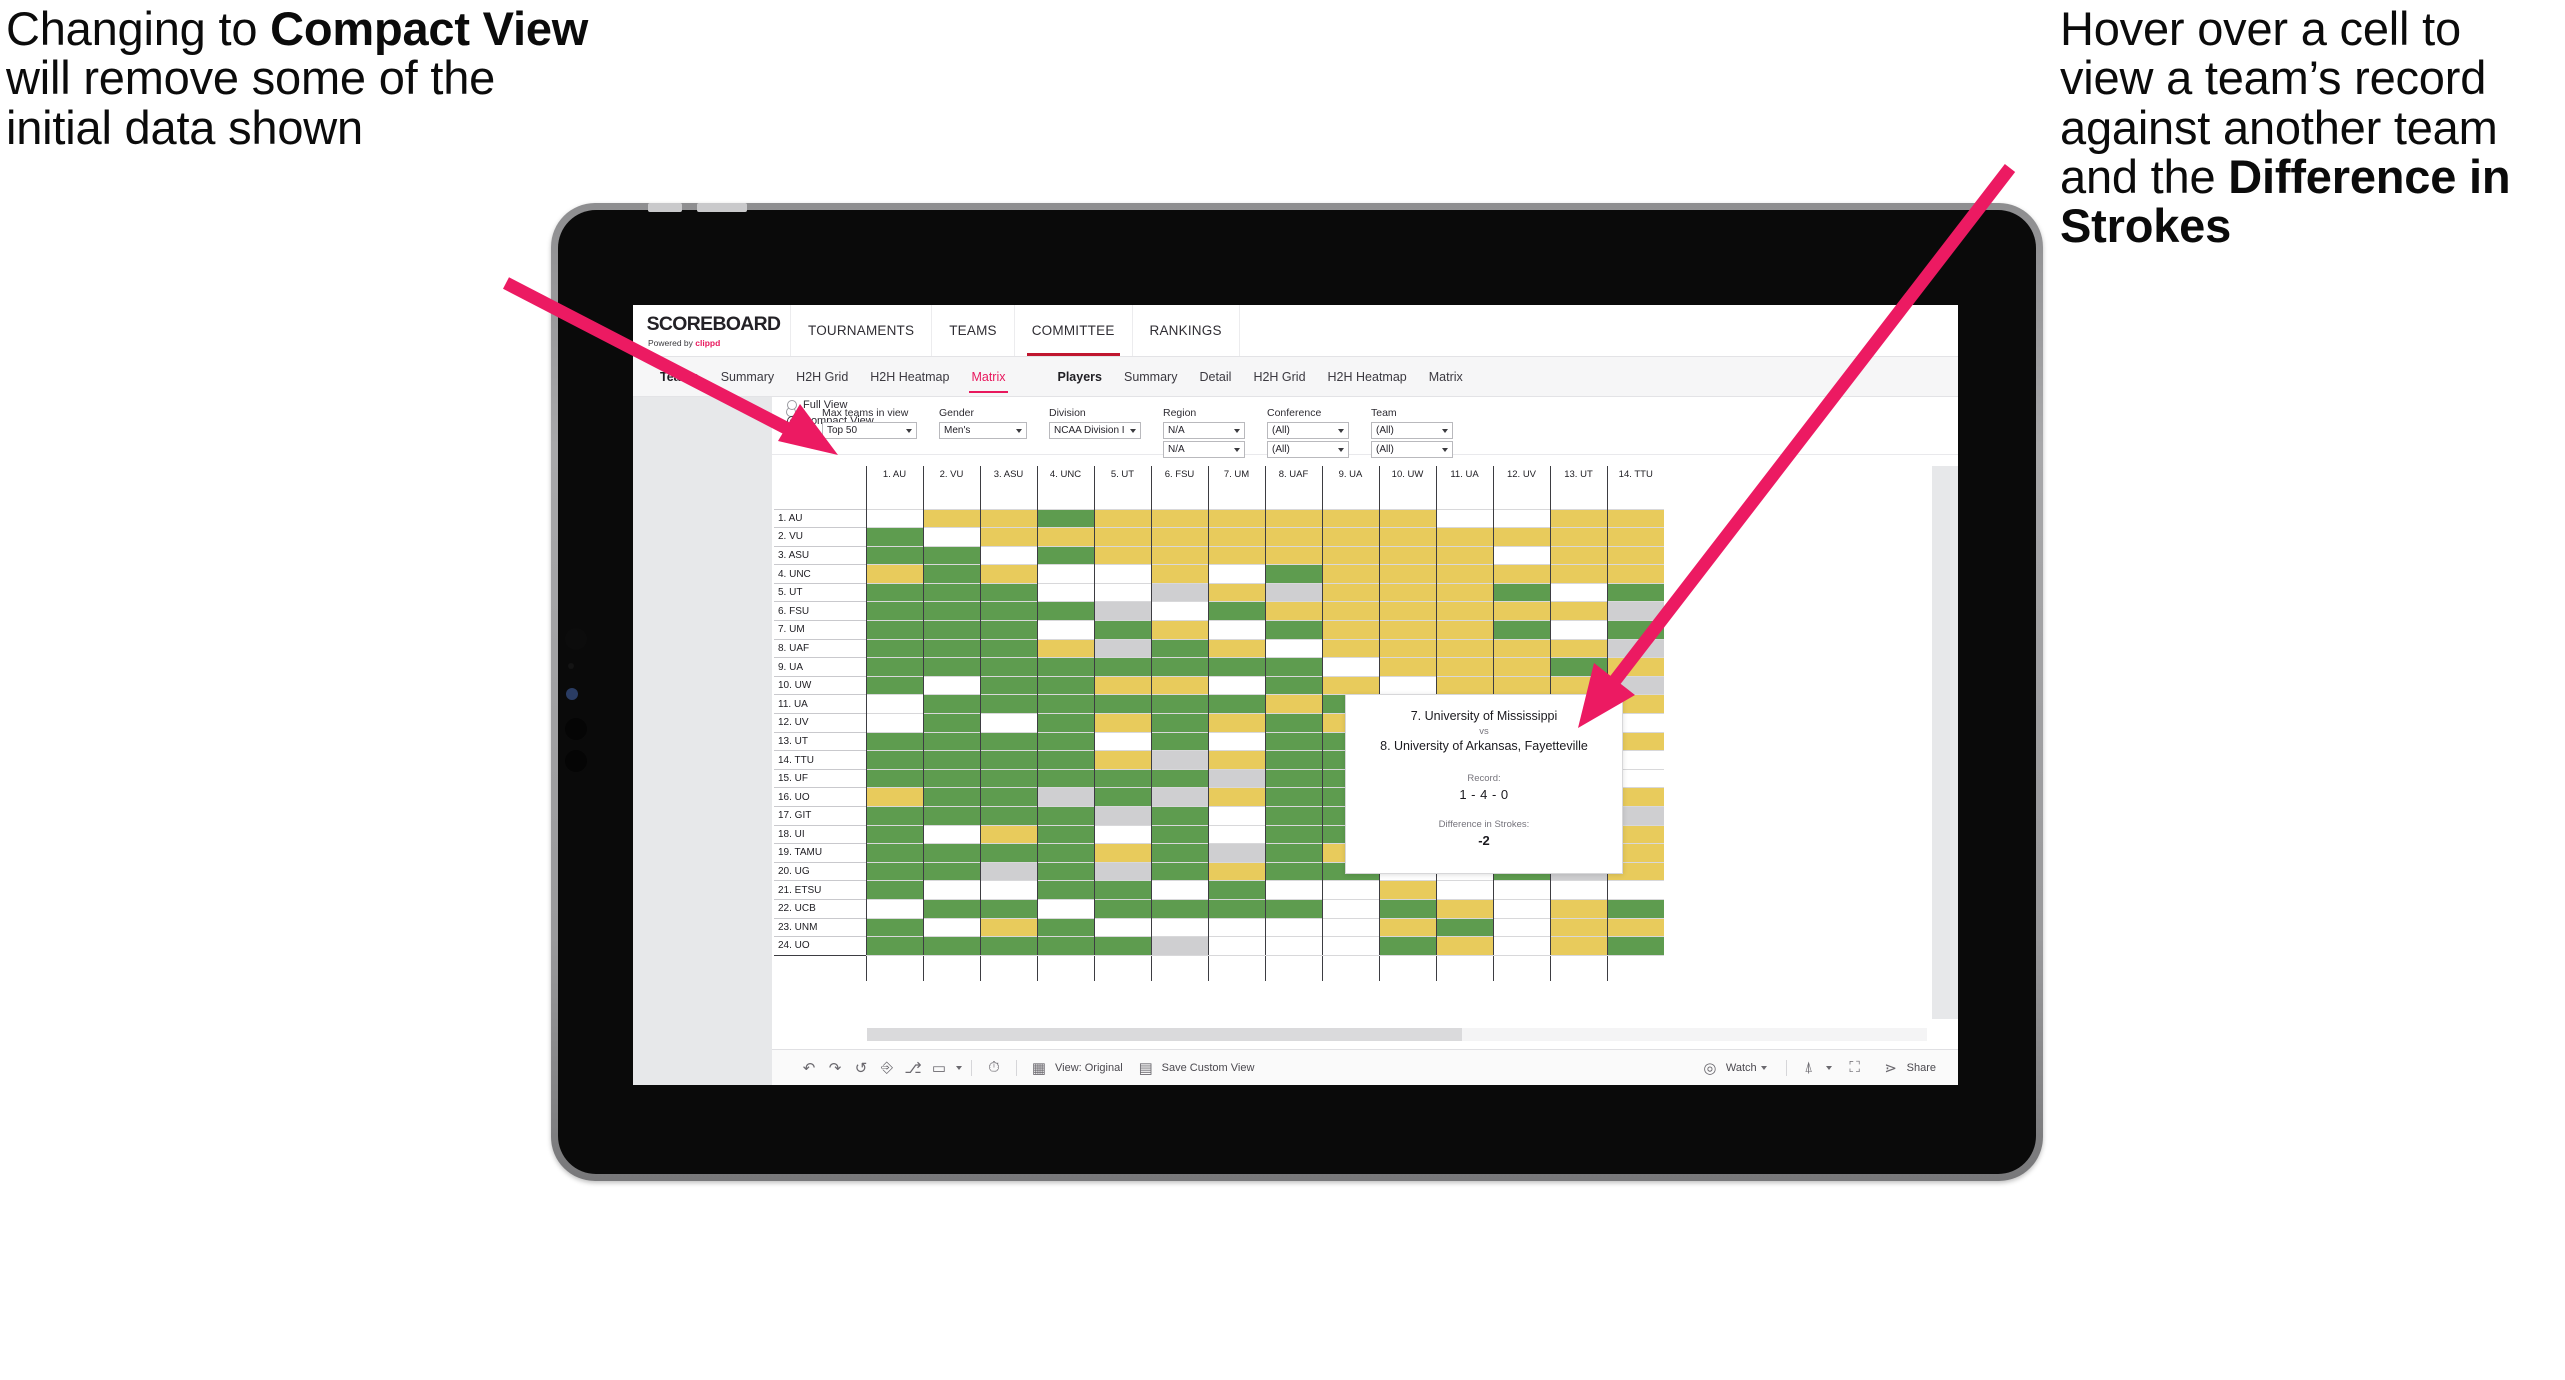 Image resolution: width=2565 pixels, height=1380 pixels. I want to click on device-layout-icon: ▭, so click(939, 1068).